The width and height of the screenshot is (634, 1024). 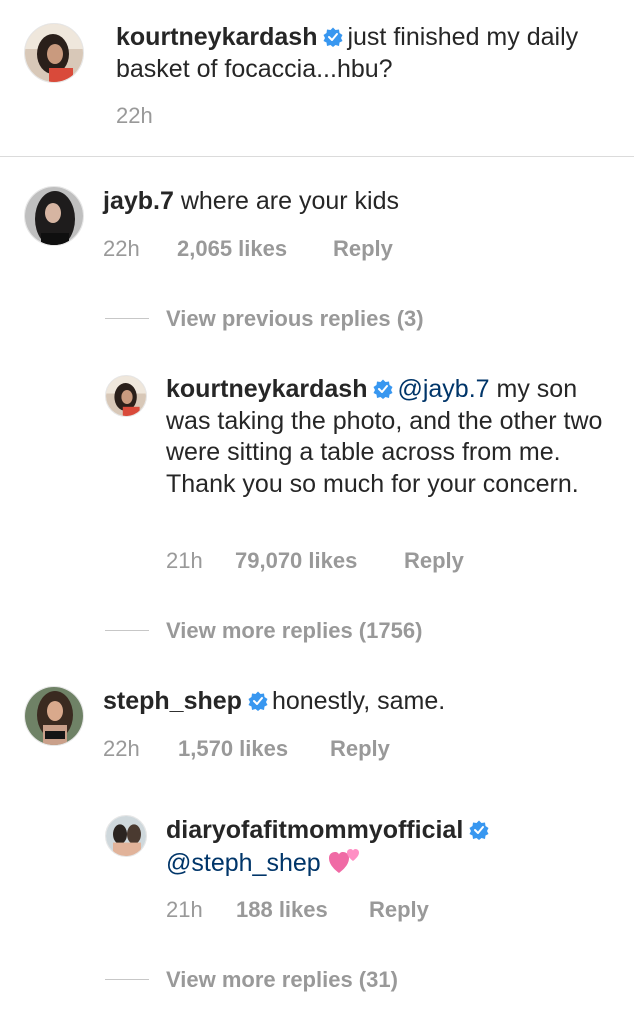 I want to click on caption-username: kourtneykardash, so click(x=216, y=37).